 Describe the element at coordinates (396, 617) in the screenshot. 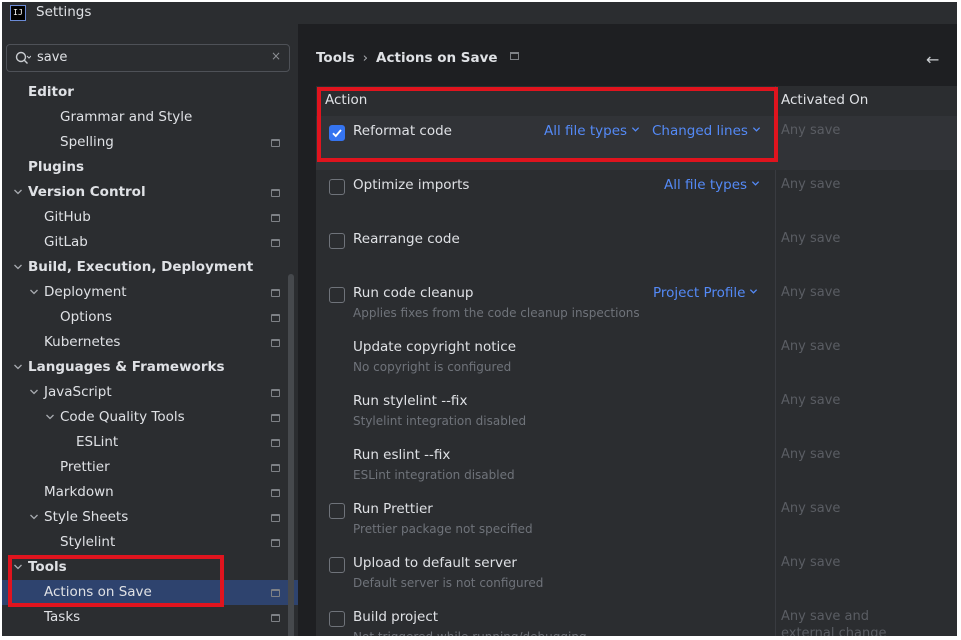

I see `action-label: Build project` at that location.